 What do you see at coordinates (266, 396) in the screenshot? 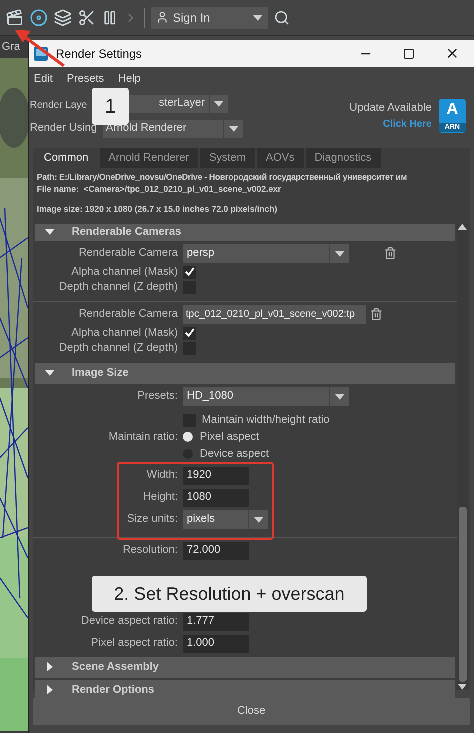
I see `dropdown: HD_1080` at bounding box center [266, 396].